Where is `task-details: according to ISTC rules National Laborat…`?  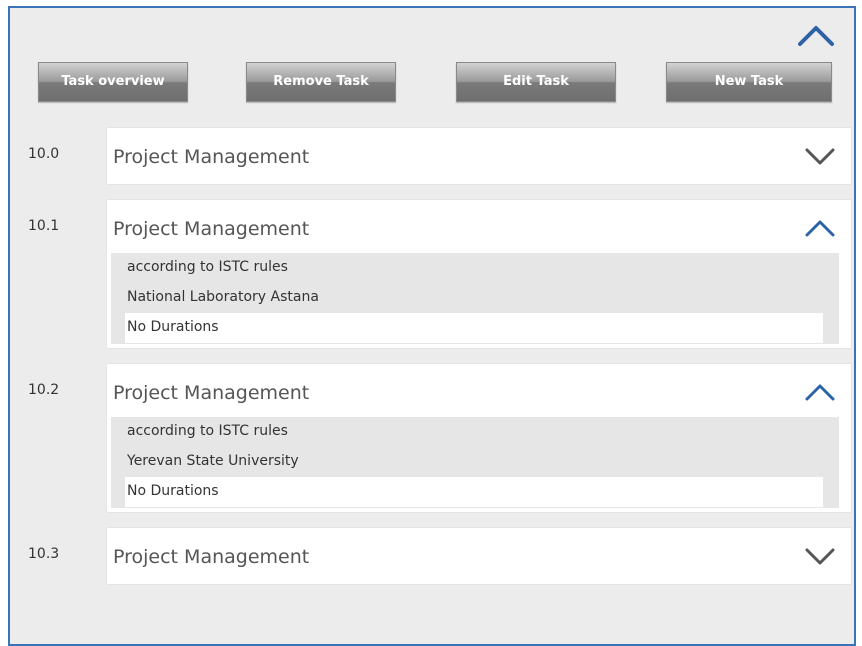 task-details: according to ISTC rules National Laborat… is located at coordinates (475, 298).